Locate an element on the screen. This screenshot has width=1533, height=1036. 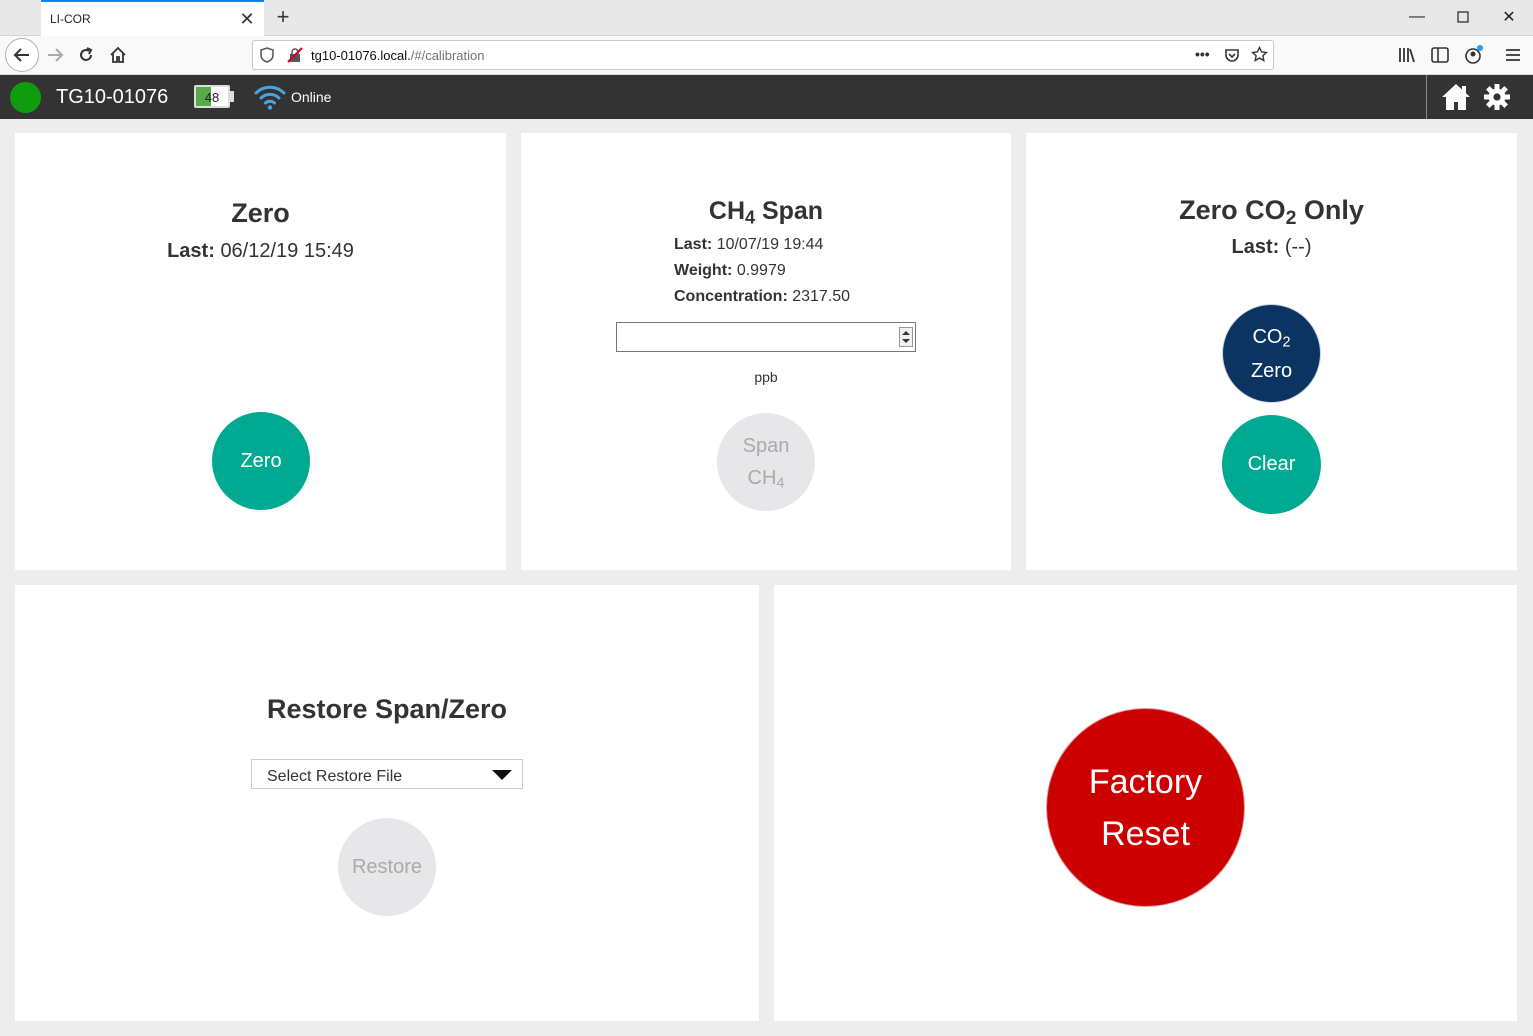
restore-file-select: Select Restore File is located at coordinates (387, 774).